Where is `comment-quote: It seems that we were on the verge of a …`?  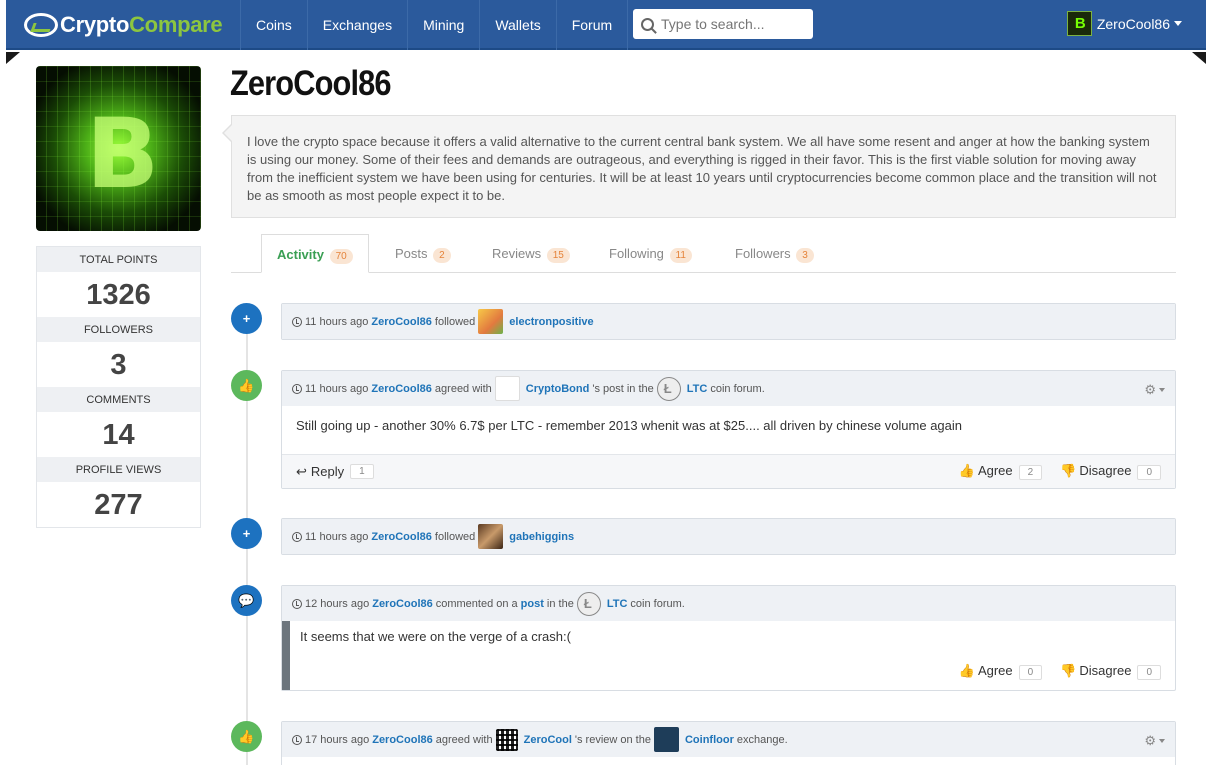
comment-quote: It seems that we were on the verge of a … is located at coordinates (728, 655).